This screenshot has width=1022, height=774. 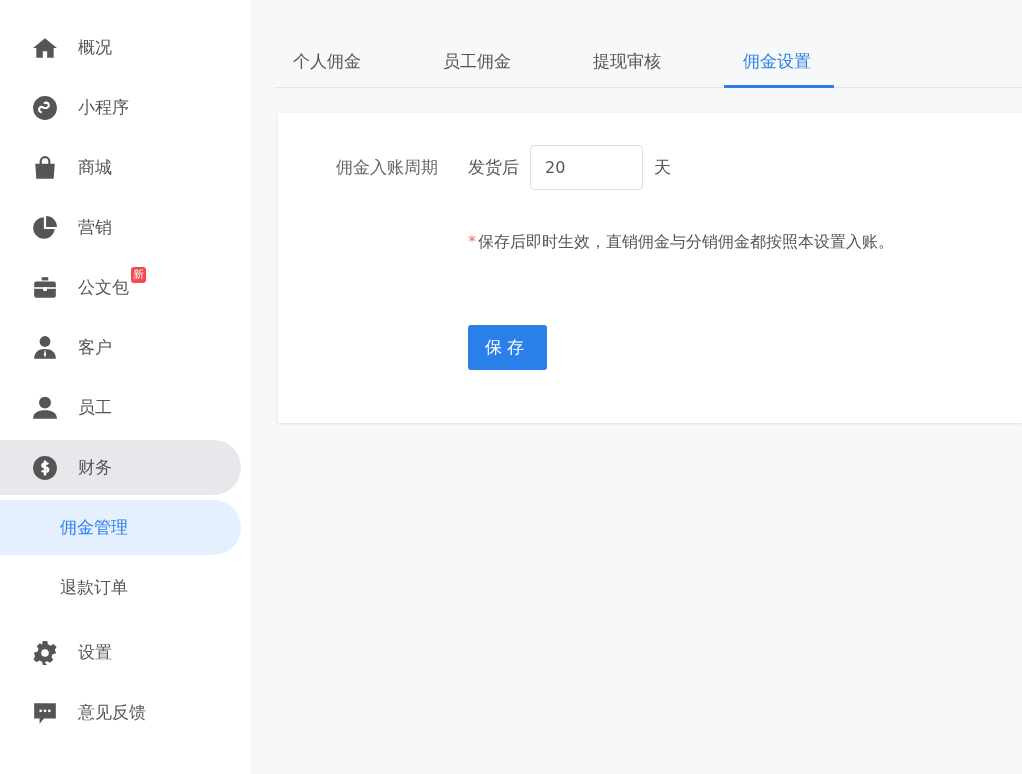 What do you see at coordinates (586, 167) in the screenshot?
I see `days-input: 20` at bounding box center [586, 167].